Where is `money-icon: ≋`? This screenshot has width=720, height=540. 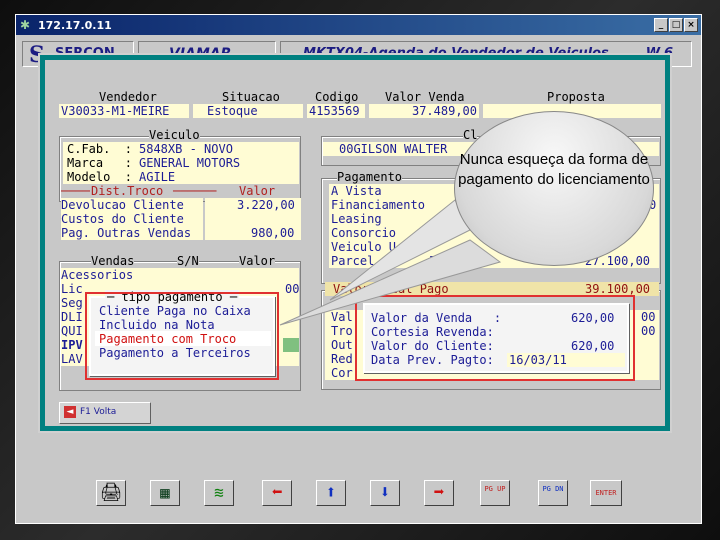 money-icon: ≋ is located at coordinates (219, 493).